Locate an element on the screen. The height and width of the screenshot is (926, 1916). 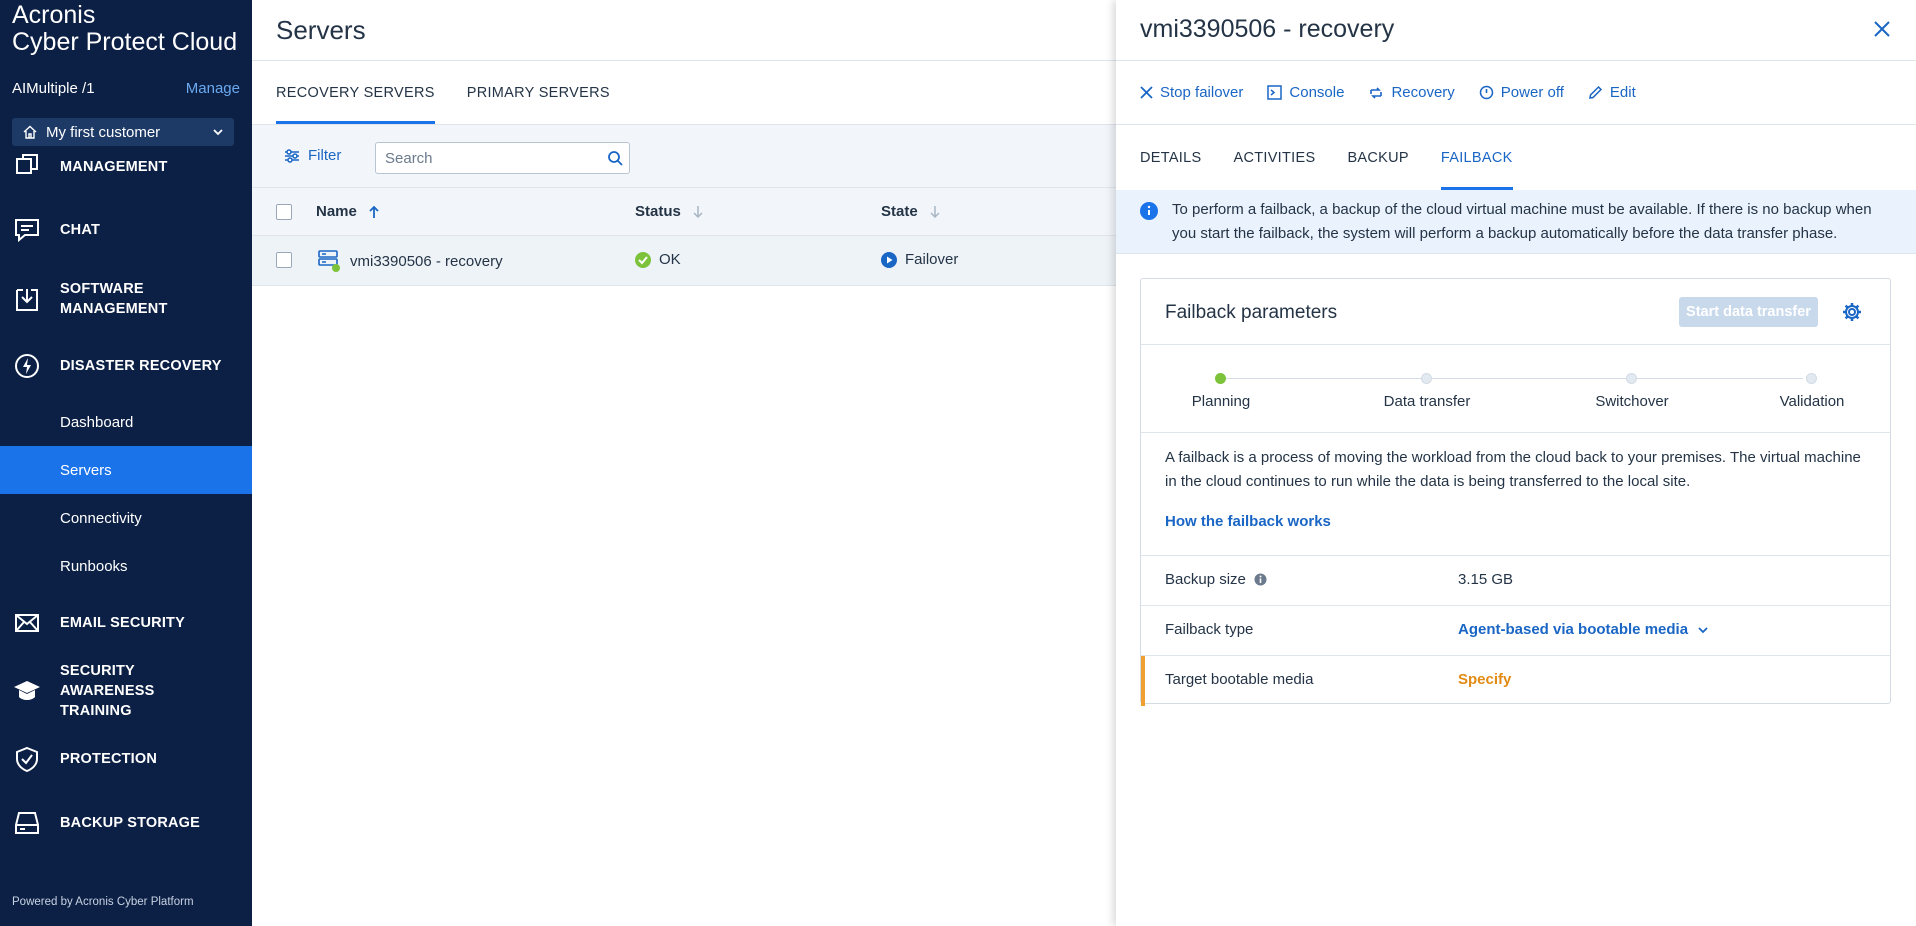
sidebar-section-label: PROTECTION is located at coordinates (109, 759).